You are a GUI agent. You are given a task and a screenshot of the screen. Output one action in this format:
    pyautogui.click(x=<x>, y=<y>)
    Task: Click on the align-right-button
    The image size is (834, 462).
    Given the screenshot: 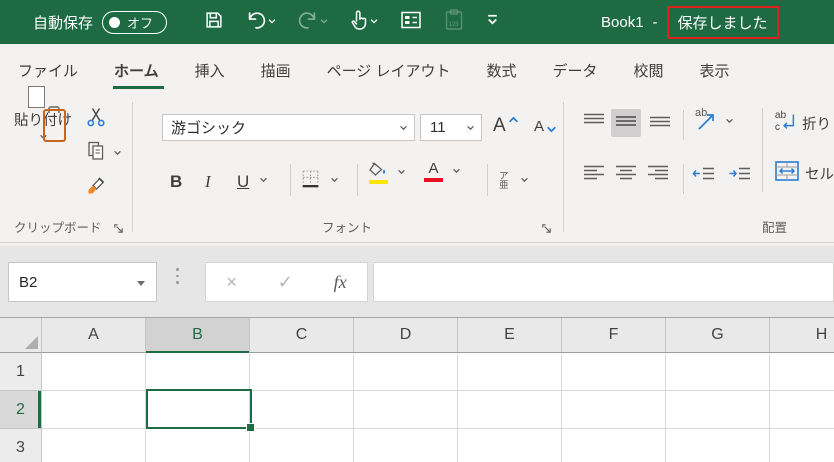 What is the action you would take?
    pyautogui.click(x=658, y=175)
    